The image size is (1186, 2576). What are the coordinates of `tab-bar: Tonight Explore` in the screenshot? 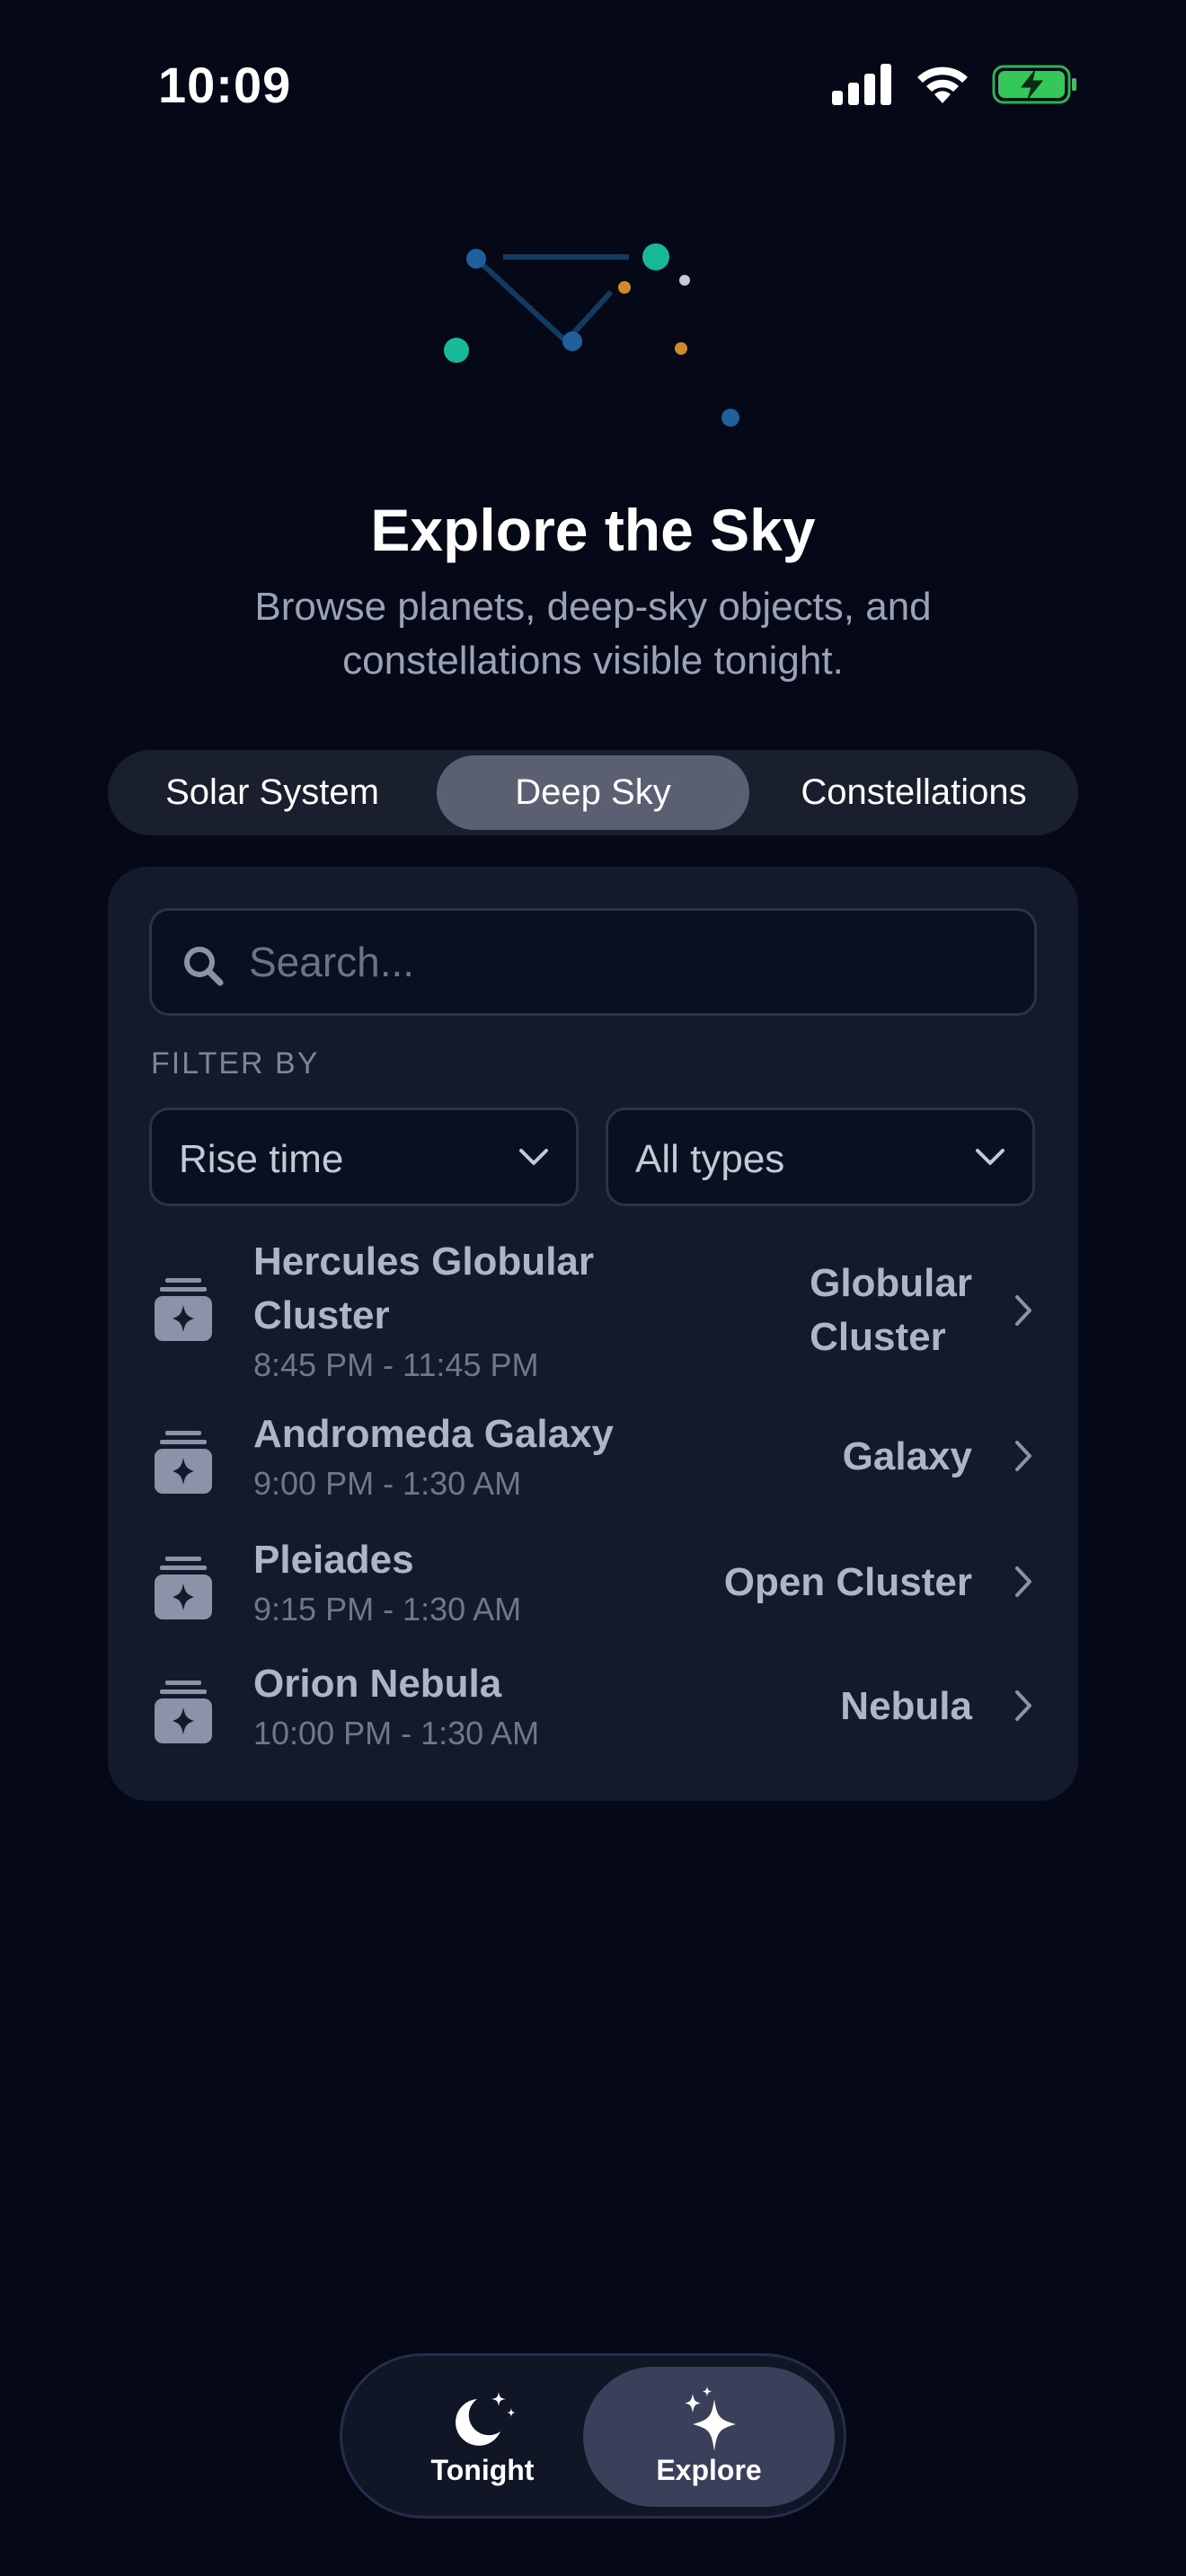 It's located at (593, 2436).